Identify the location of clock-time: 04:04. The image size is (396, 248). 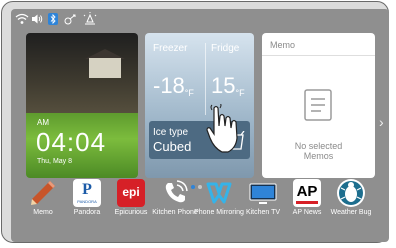
(71, 142).